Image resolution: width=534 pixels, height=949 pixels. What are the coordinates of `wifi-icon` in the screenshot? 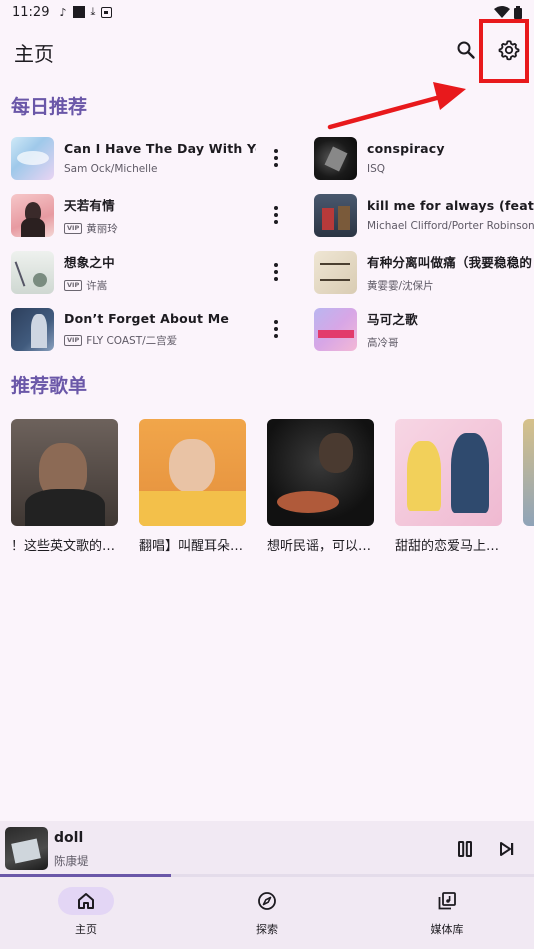 It's located at (502, 12).